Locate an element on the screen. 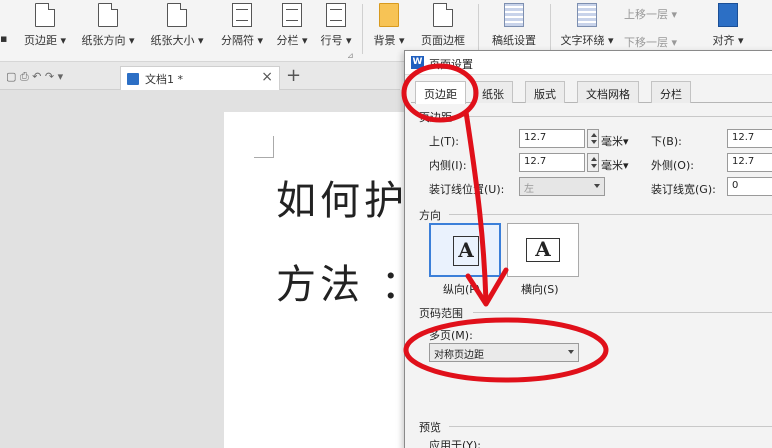 This screenshot has width=772, height=448. group-expander: ⊿ is located at coordinates (350, 55).